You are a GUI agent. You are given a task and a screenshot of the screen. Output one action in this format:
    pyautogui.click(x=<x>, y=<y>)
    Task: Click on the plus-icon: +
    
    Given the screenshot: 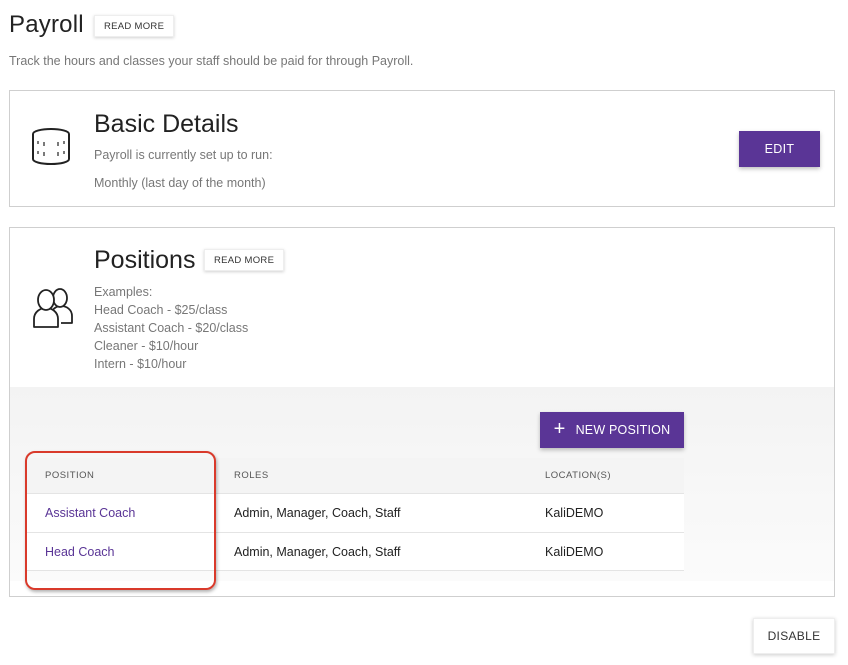 What is the action you would take?
    pyautogui.click(x=559, y=429)
    